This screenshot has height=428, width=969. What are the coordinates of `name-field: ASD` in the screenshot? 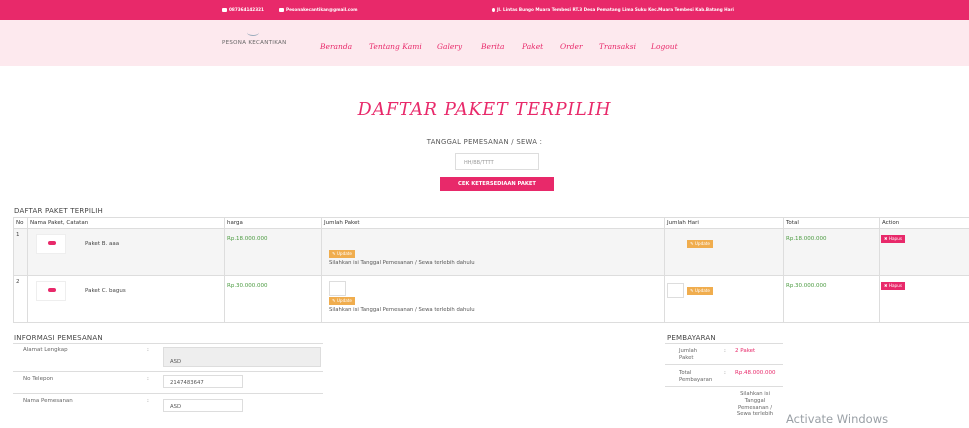 It's located at (203, 405).